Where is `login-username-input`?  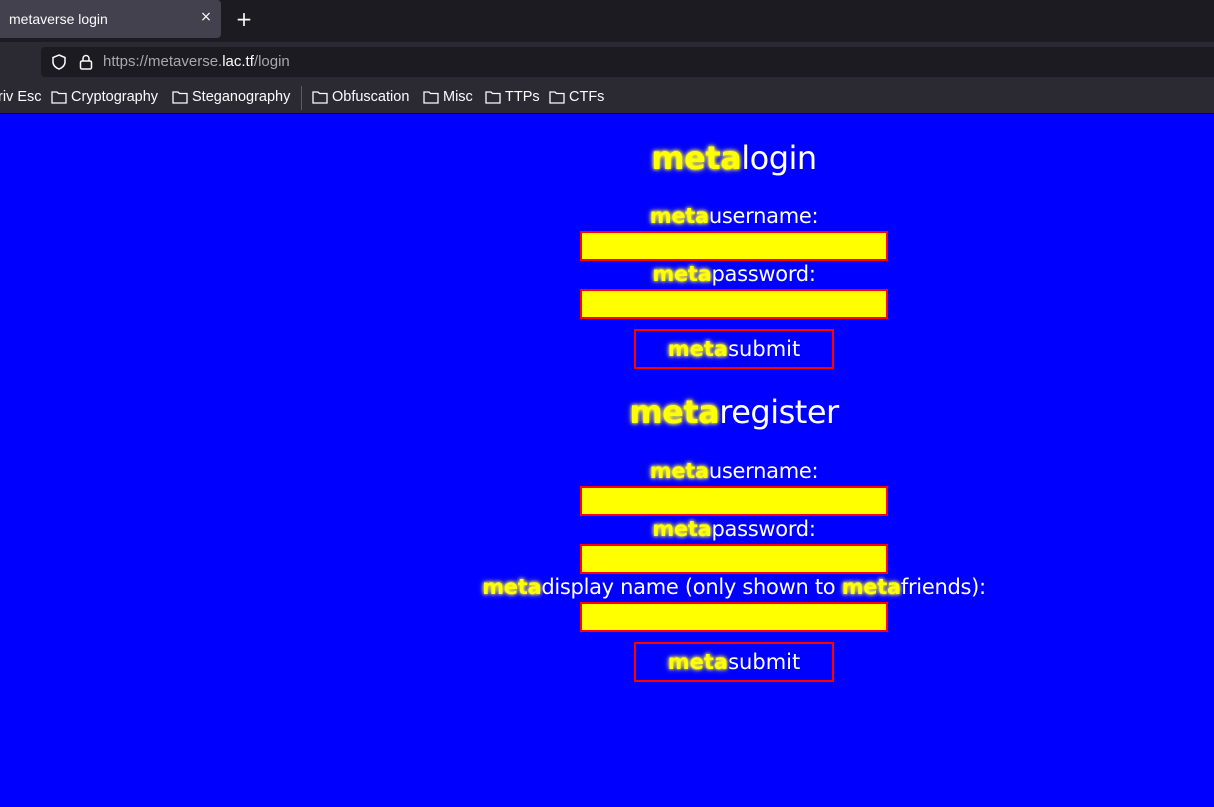 login-username-input is located at coordinates (734, 246).